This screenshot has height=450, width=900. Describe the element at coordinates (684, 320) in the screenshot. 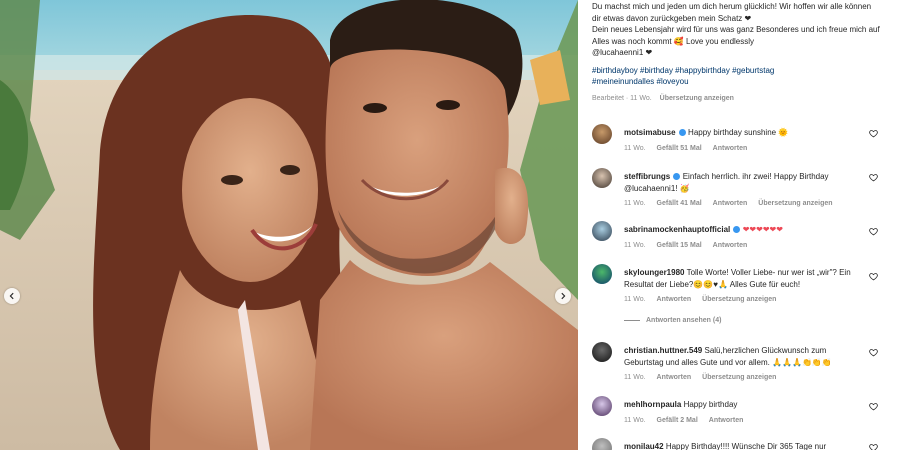

I see `view-replies-label: Antworten ansehen (4)` at that location.